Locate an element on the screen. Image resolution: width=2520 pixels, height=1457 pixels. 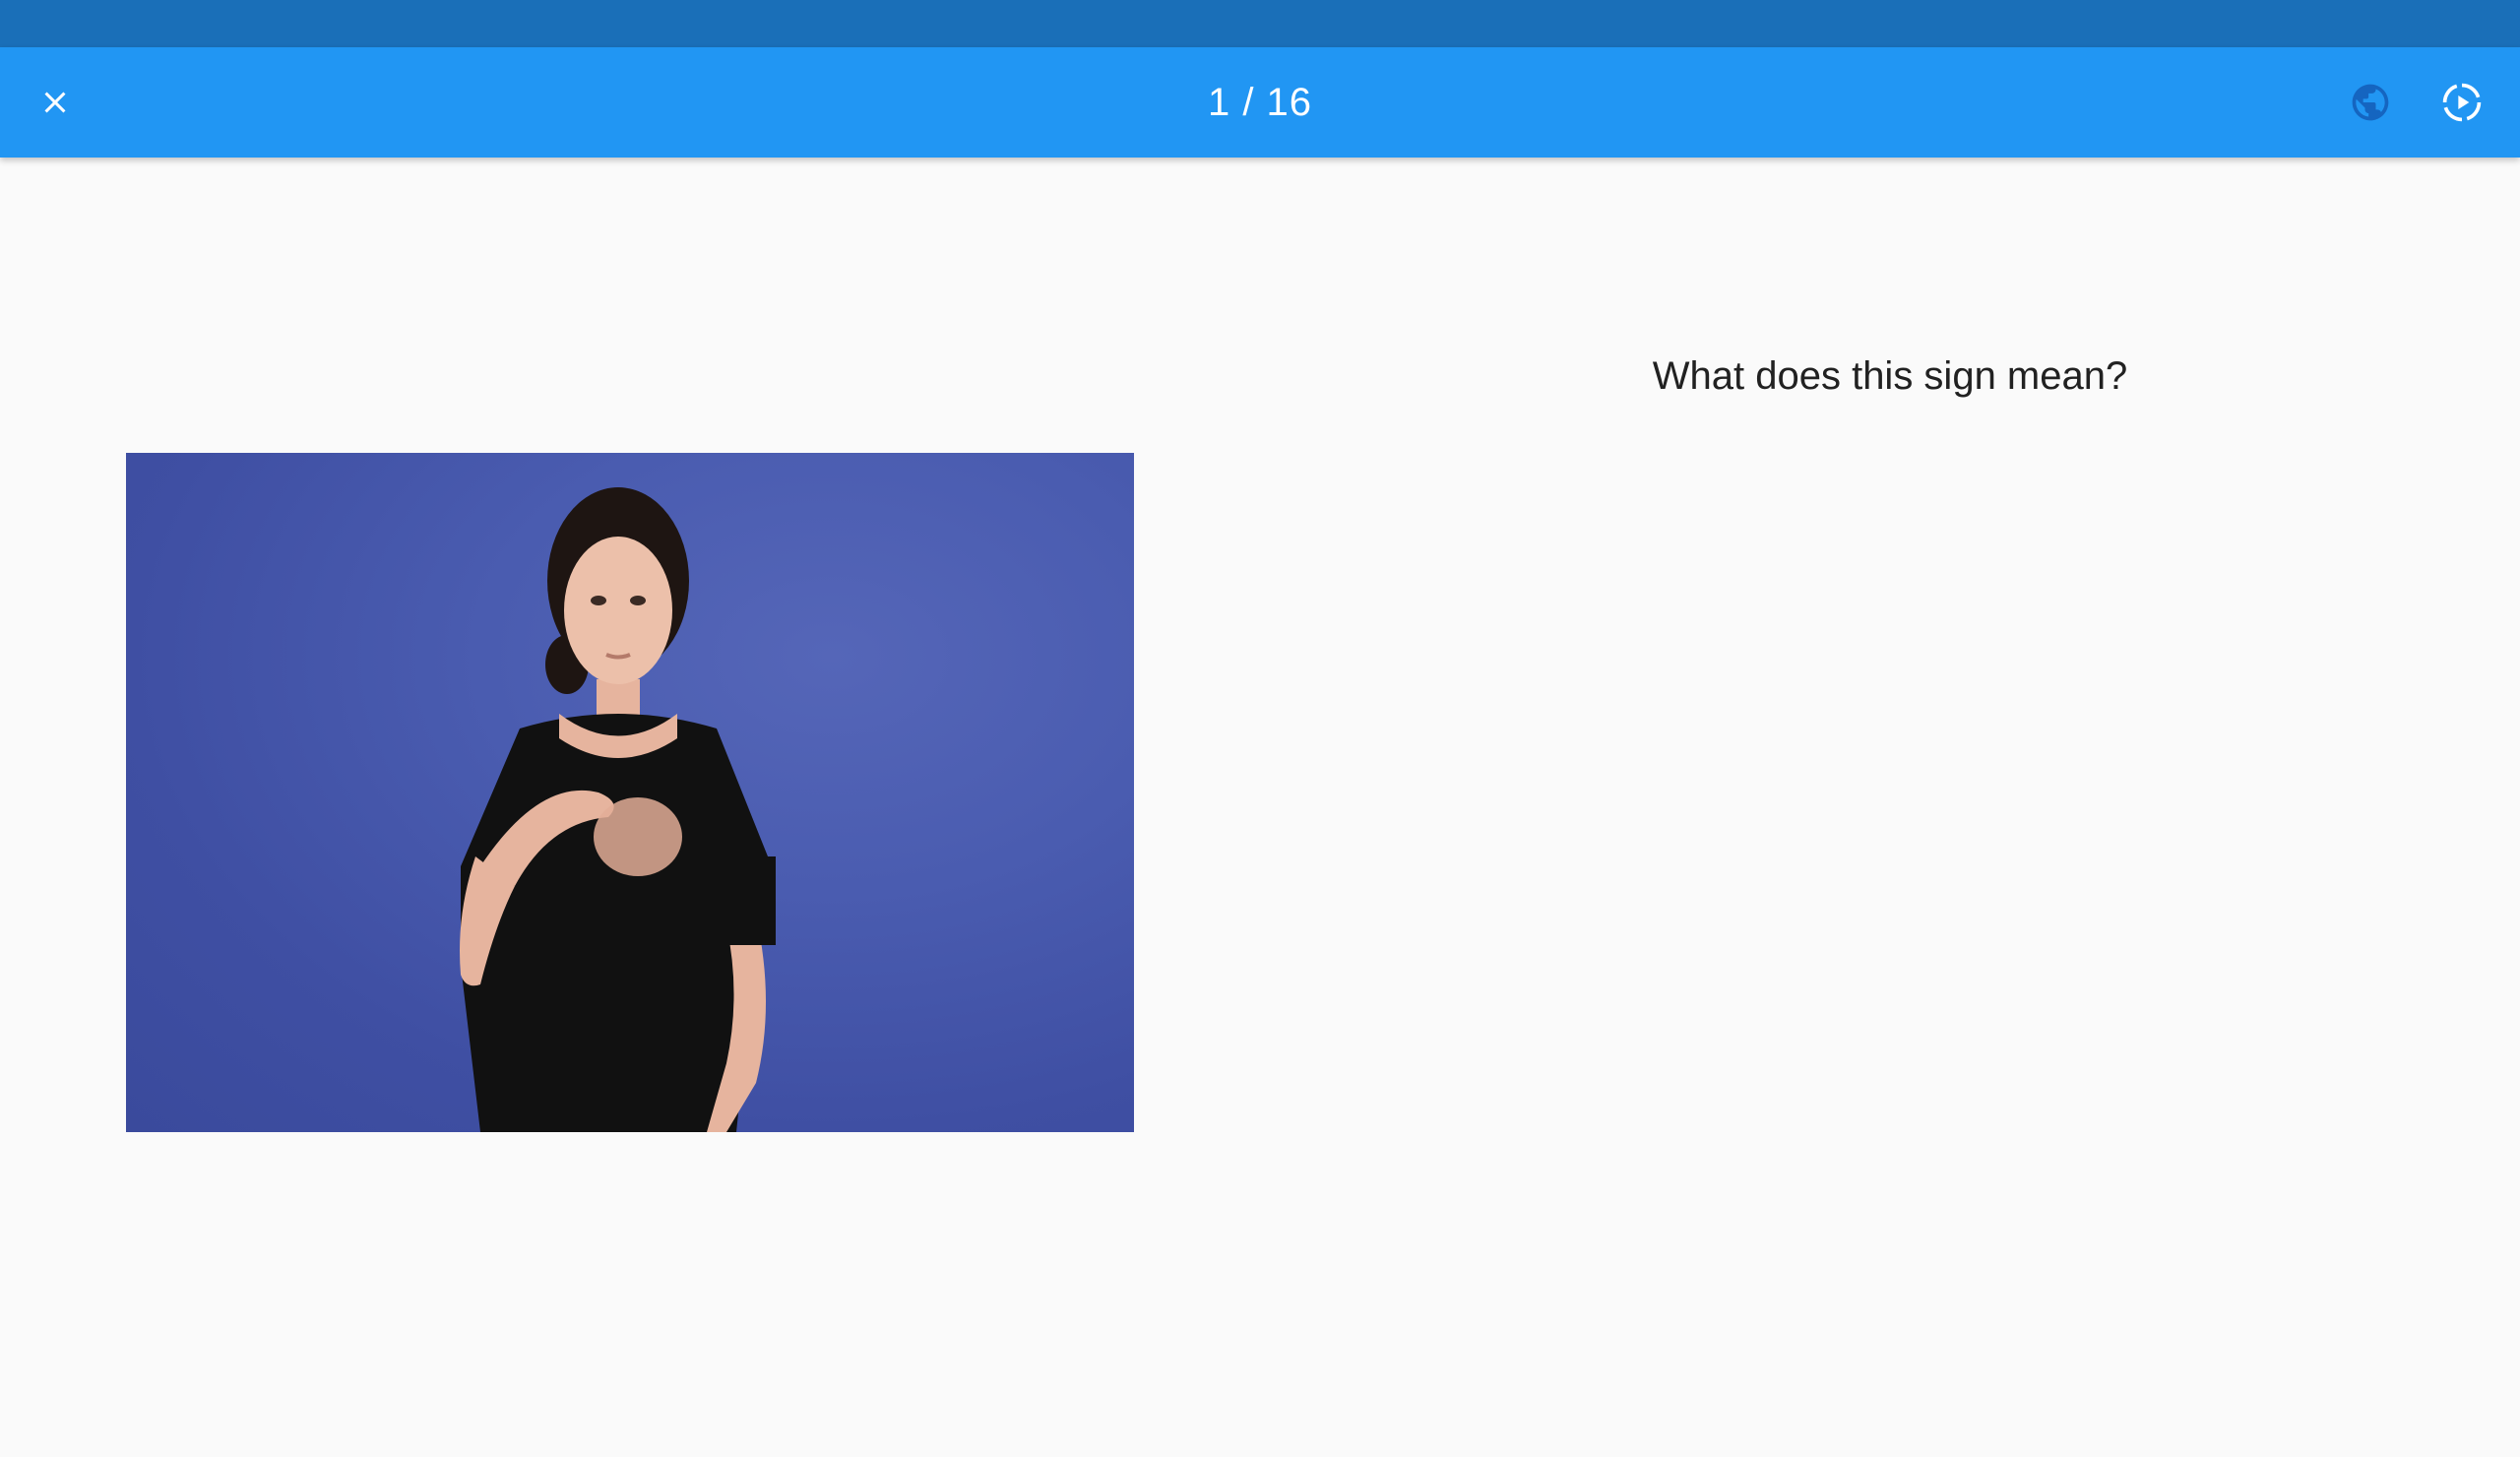
status-bar is located at coordinates (1260, 23).